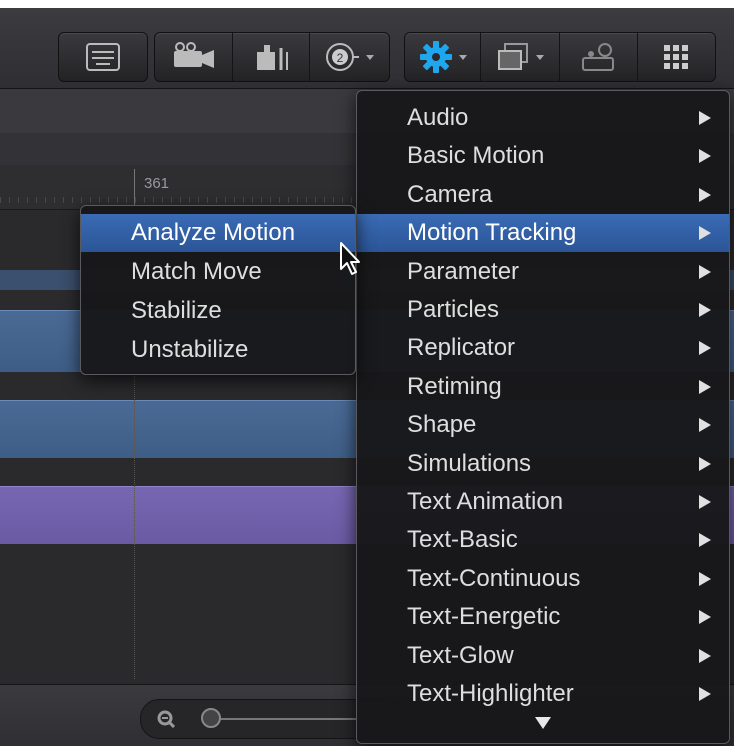 The height and width of the screenshot is (746, 734). Describe the element at coordinates (512, 56) in the screenshot. I see `filter-icon` at that location.